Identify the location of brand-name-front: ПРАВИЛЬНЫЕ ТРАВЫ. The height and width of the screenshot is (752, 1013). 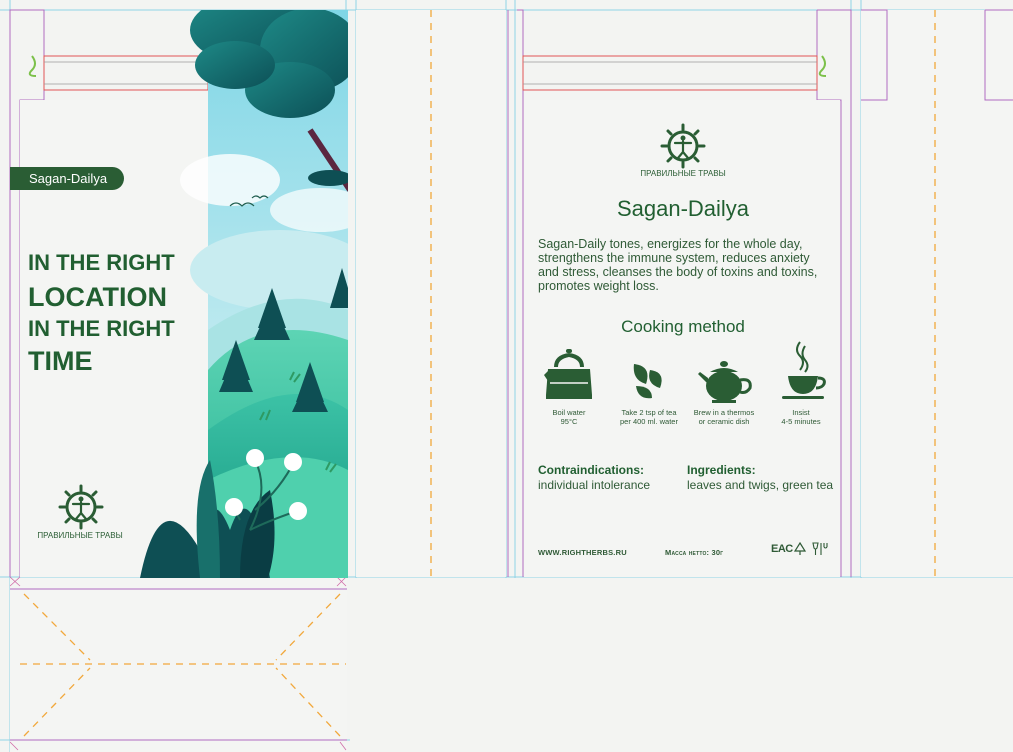
(80, 535).